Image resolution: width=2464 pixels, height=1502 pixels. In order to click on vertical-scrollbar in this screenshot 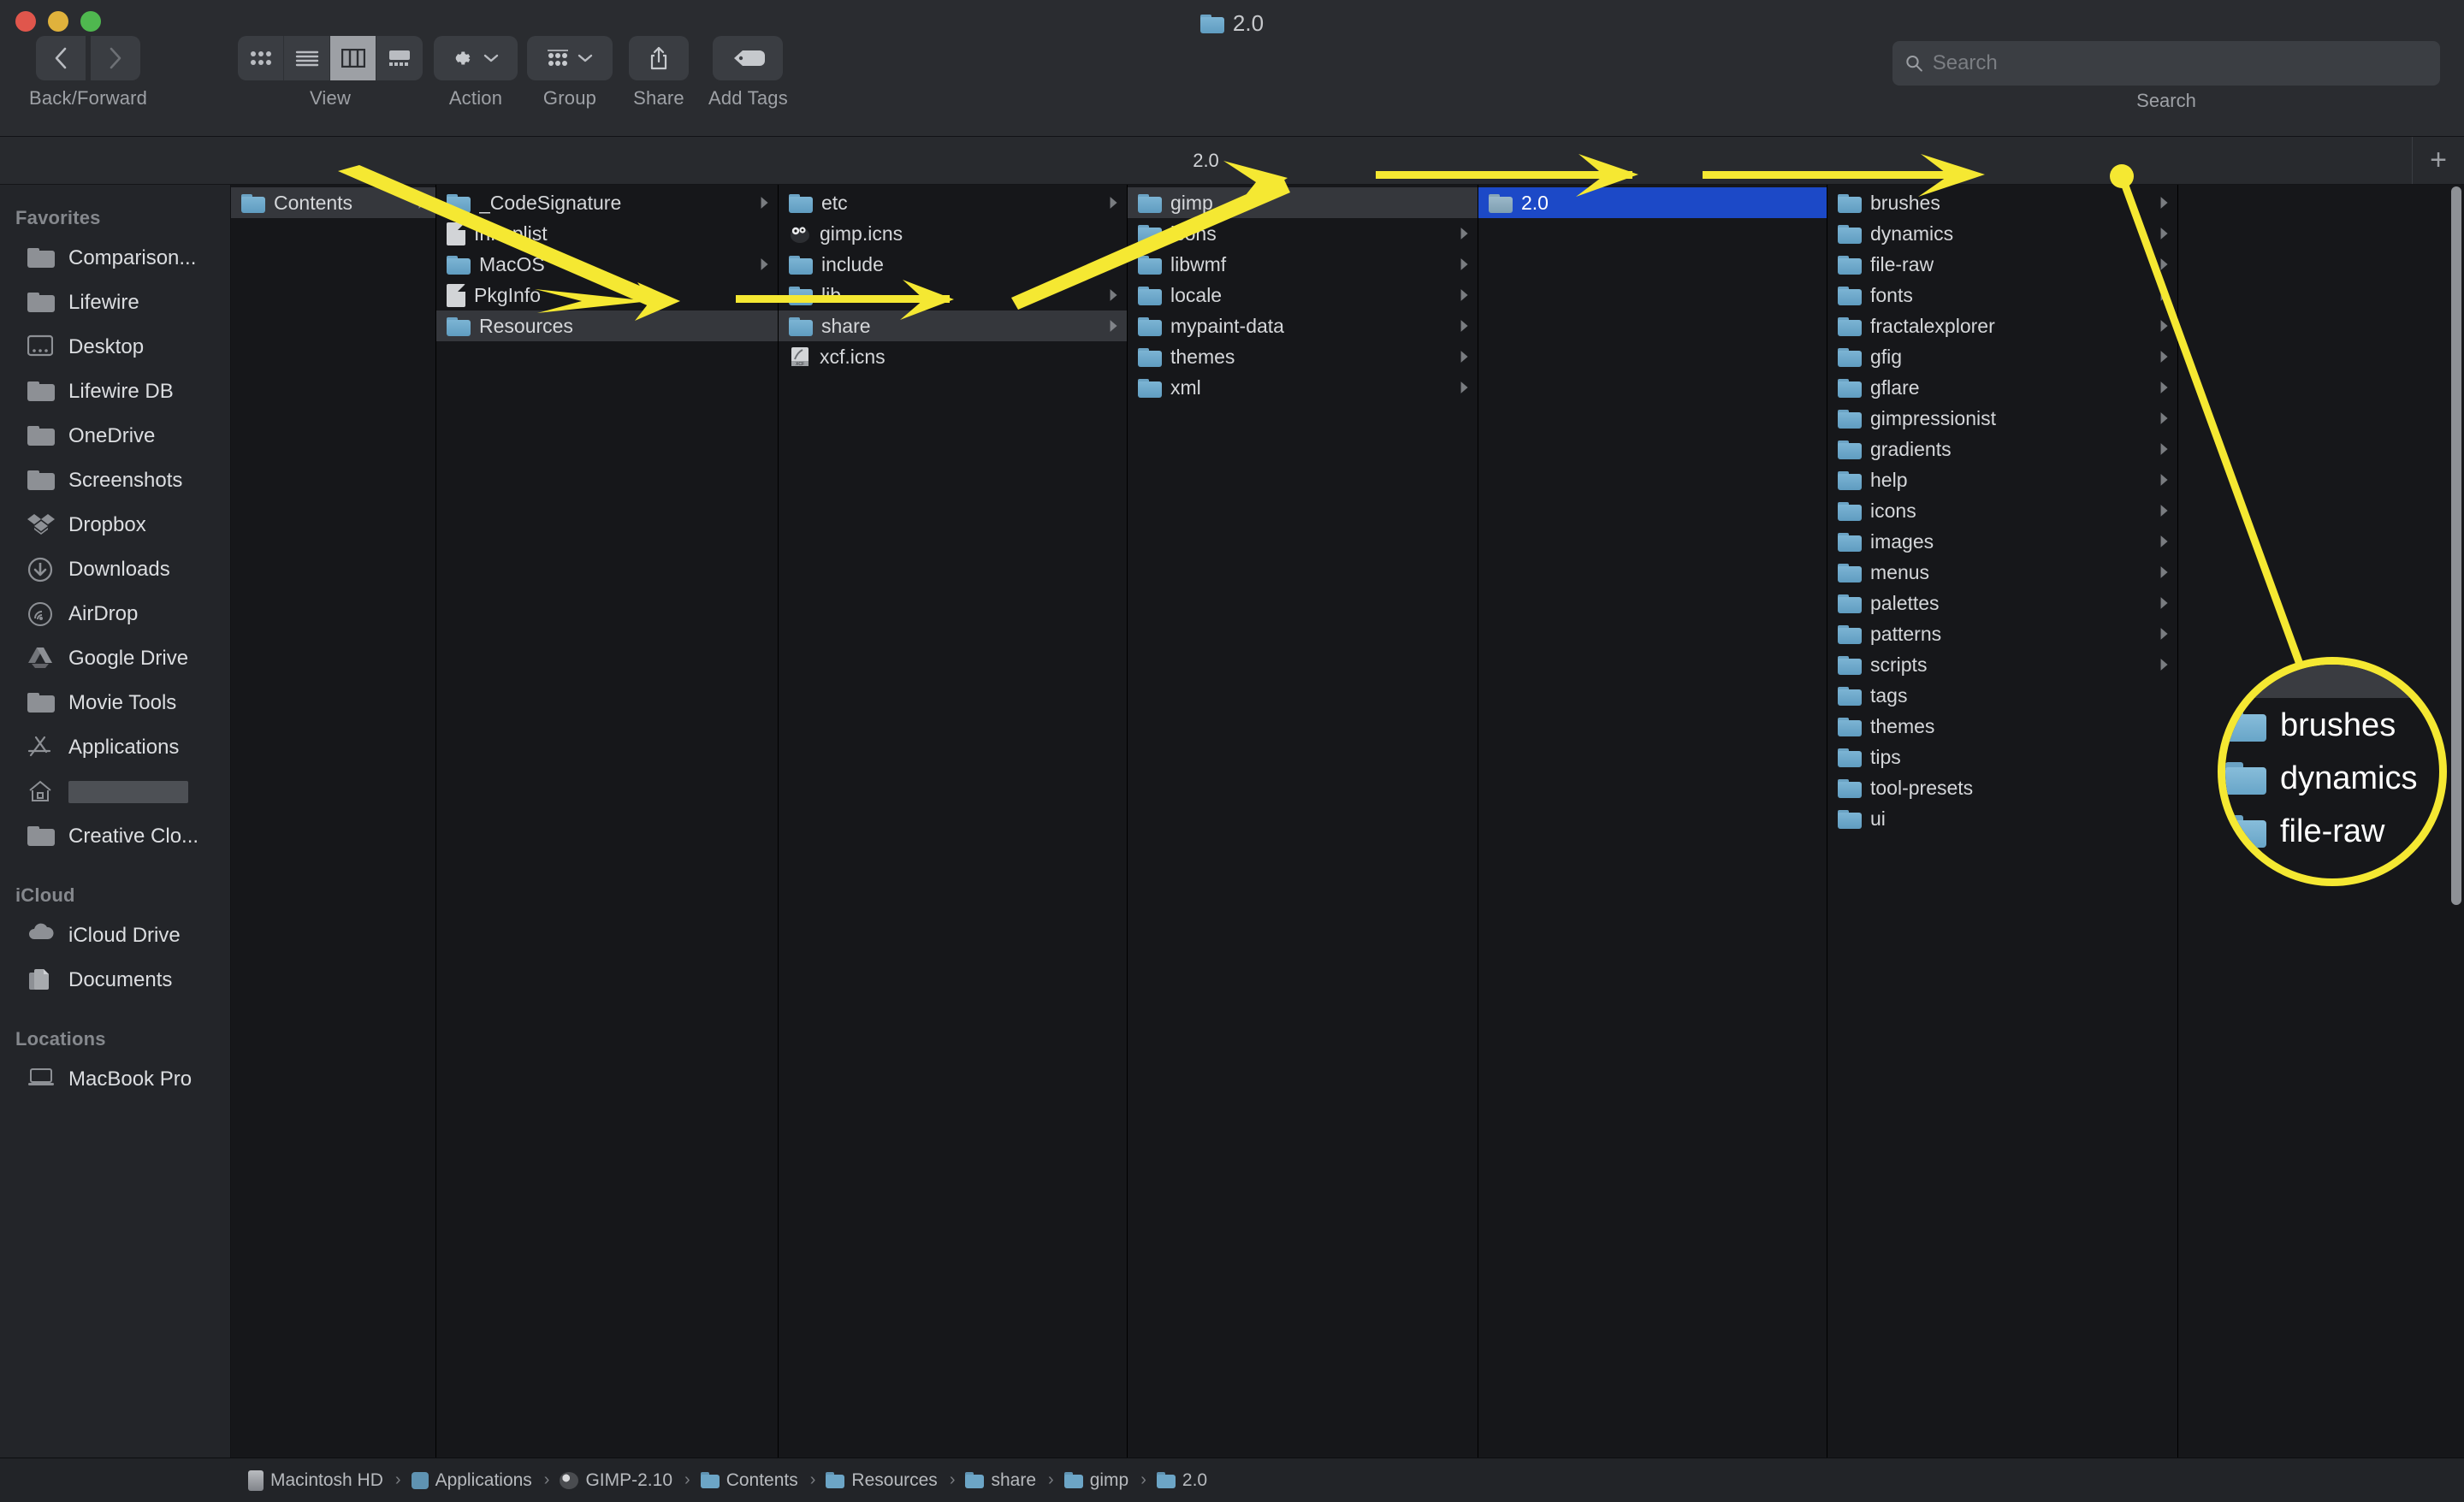, I will do `click(2456, 821)`.